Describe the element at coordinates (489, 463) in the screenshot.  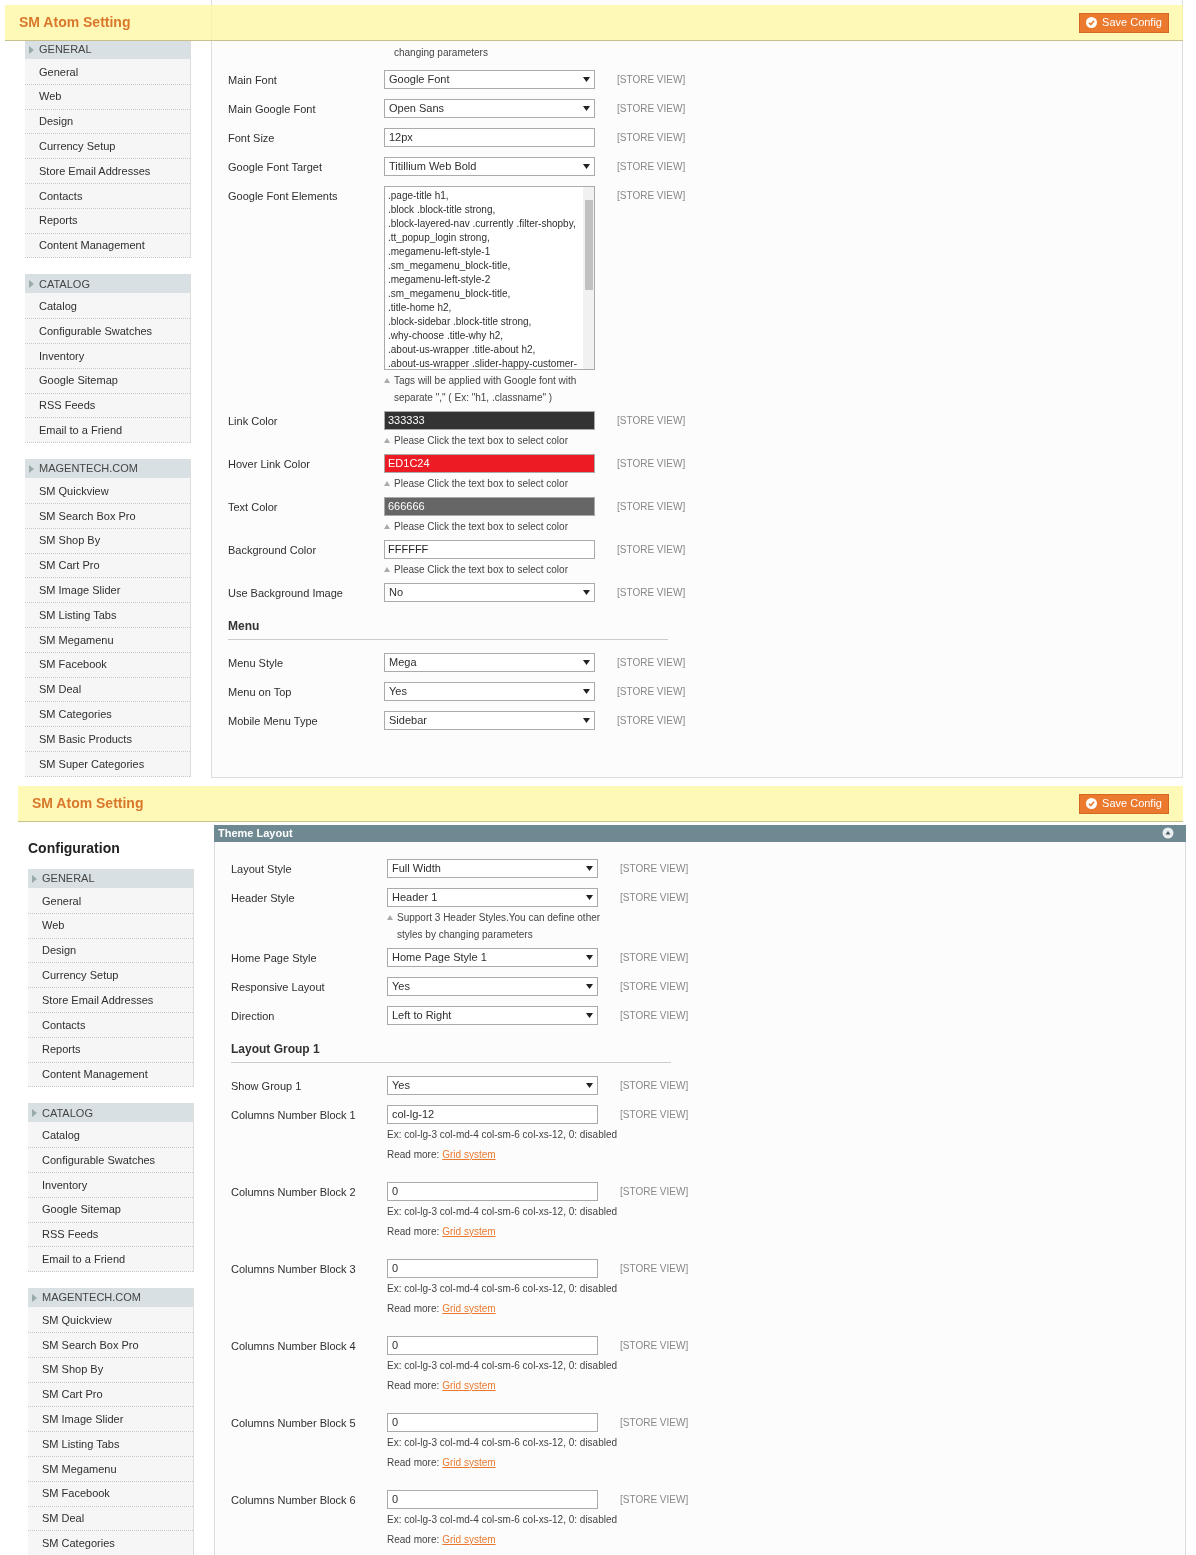
I see `color-input-field: ED1C24` at that location.